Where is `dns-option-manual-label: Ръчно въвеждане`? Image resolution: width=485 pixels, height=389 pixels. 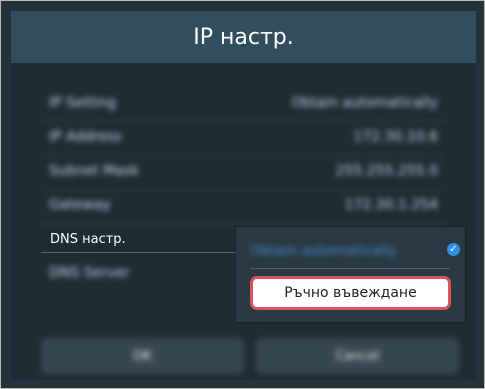 dns-option-manual-label: Ръчно въвеждане is located at coordinates (350, 293).